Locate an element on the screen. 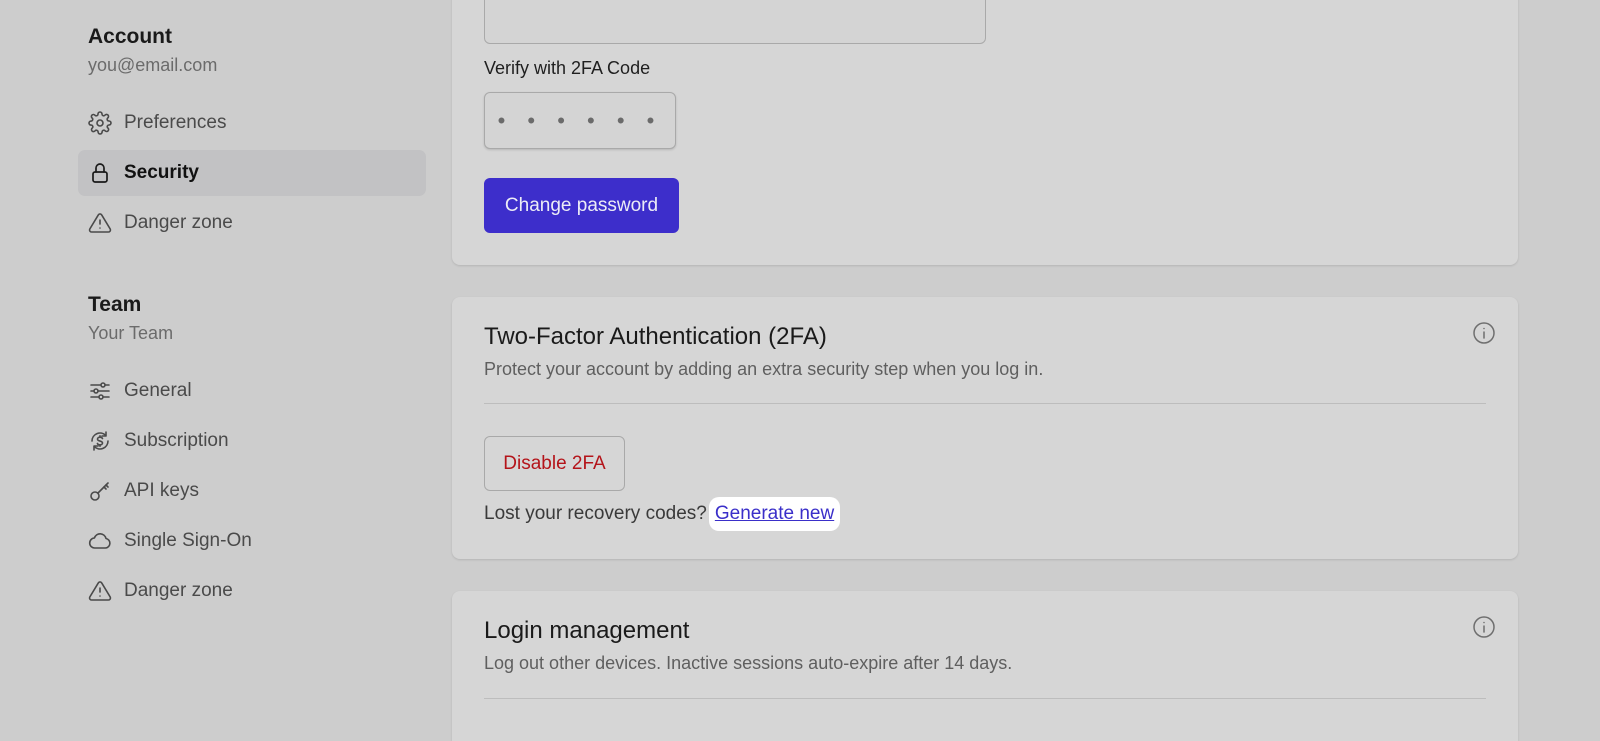  recovery-text: Lost your recovery codes? is located at coordinates (595, 513).